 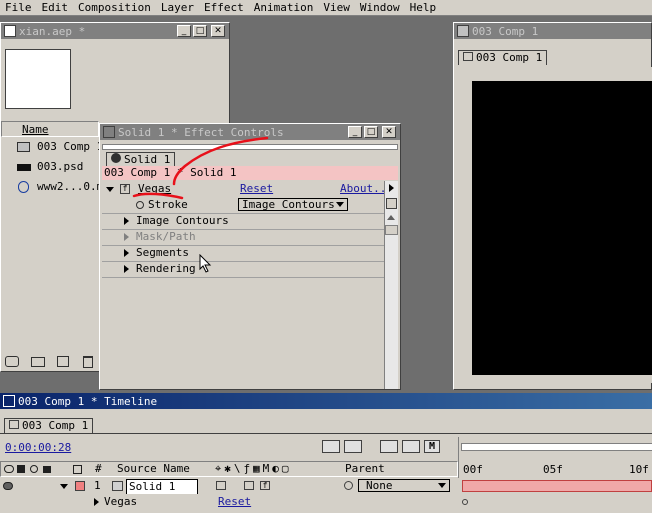 I want to click on eye-icon, so click(x=8, y=486).